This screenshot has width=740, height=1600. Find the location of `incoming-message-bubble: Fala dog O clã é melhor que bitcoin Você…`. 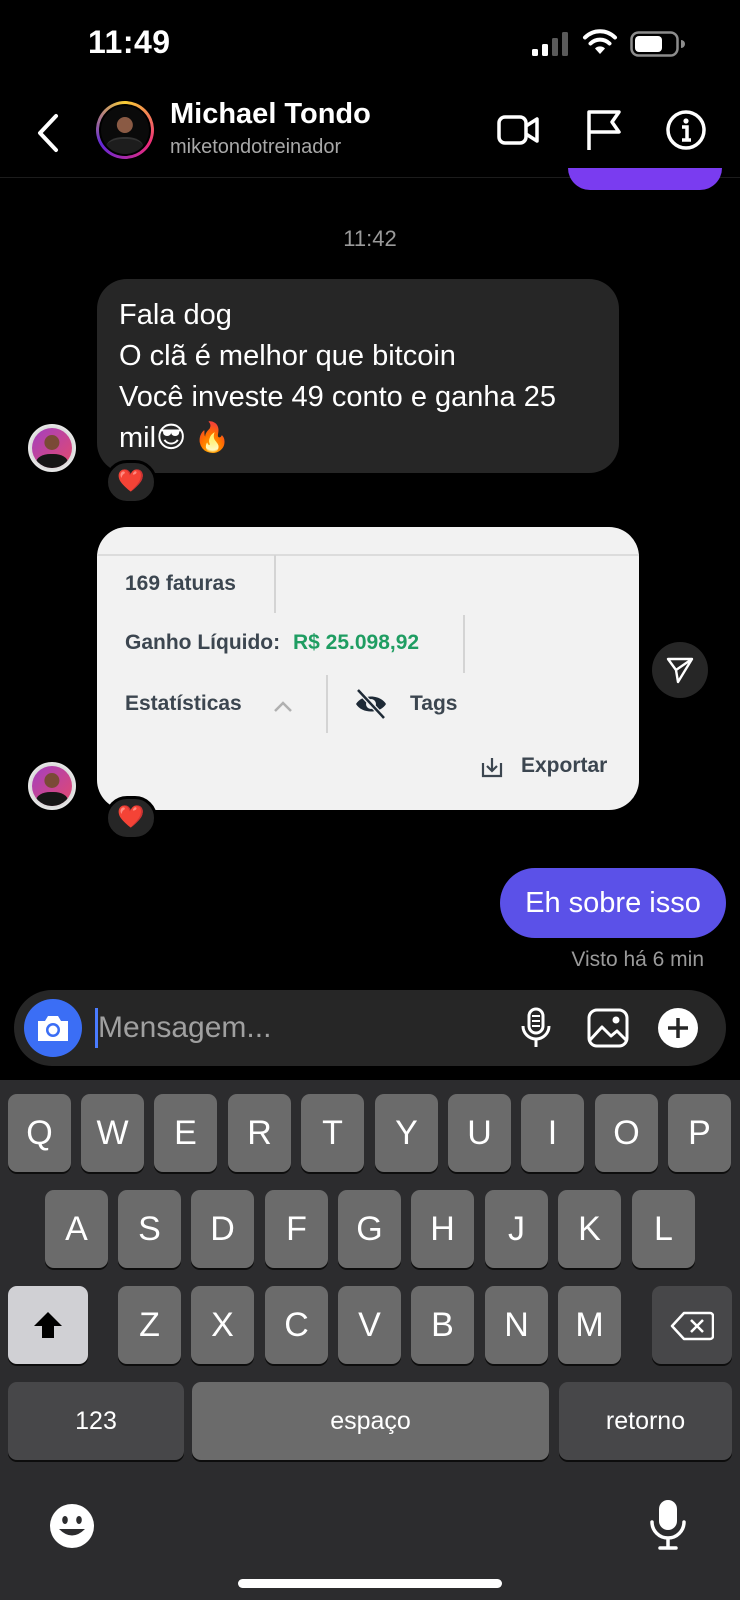

incoming-message-bubble: Fala dog O clã é melhor que bitcoin Você… is located at coordinates (358, 376).